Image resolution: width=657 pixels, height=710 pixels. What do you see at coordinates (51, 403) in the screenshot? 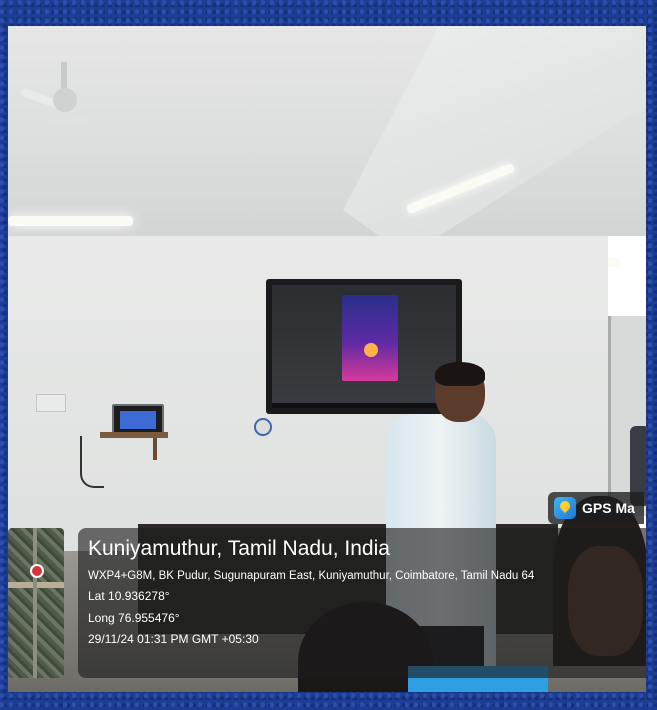
I see `wall-switch` at bounding box center [51, 403].